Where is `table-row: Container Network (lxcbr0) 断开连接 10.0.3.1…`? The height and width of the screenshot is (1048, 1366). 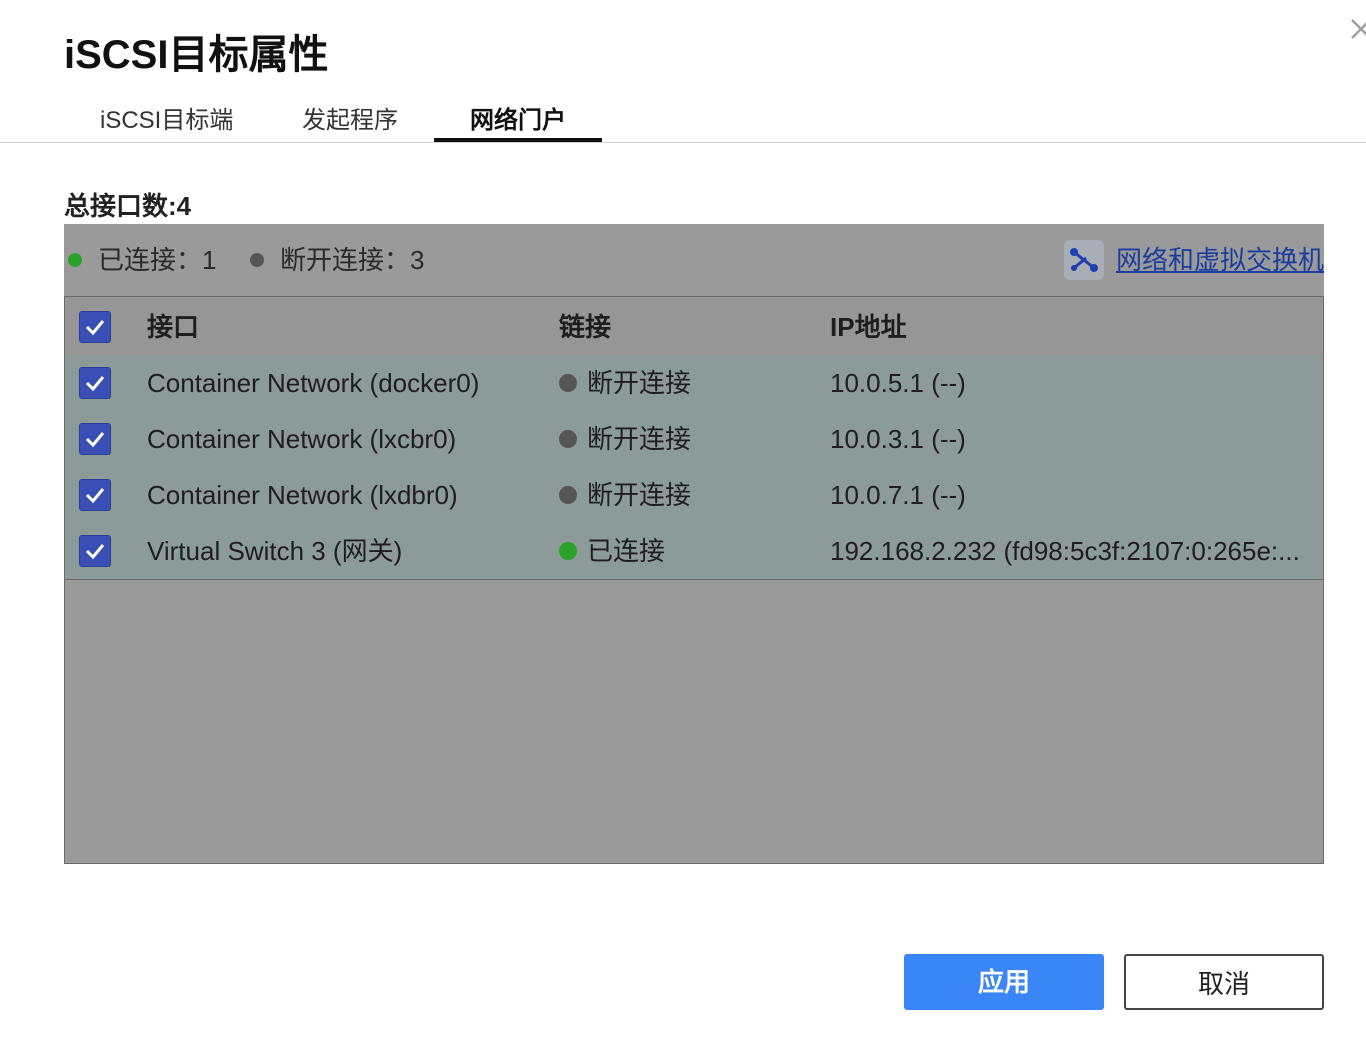
table-row: Container Network (lxcbr0) 断开连接 10.0.3.1… is located at coordinates (694, 439).